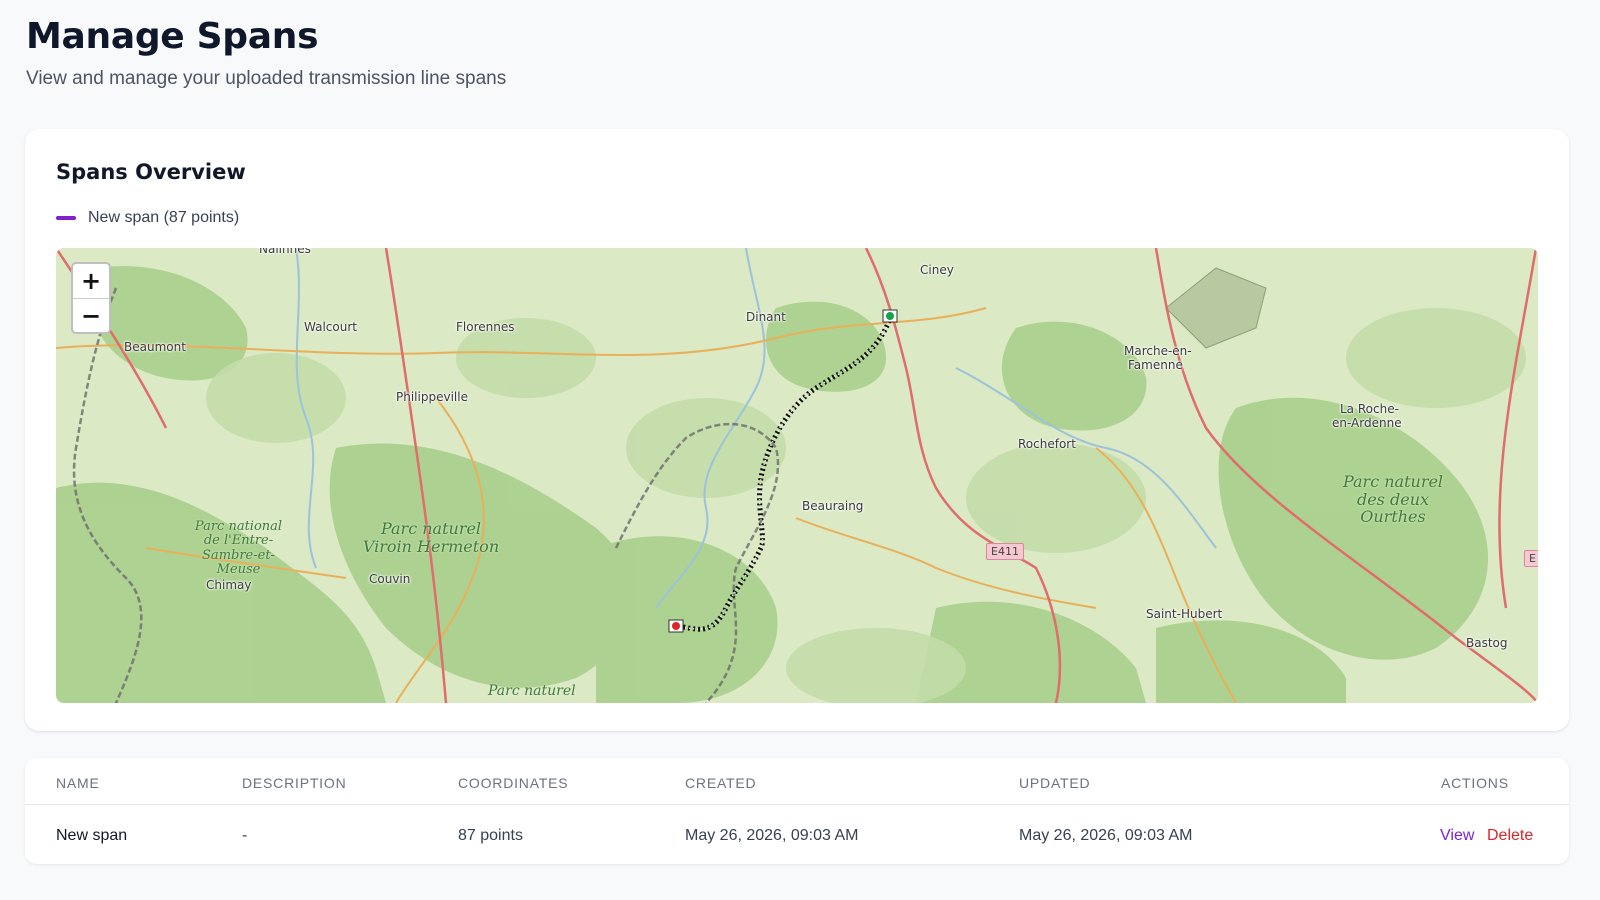  Describe the element at coordinates (721, 783) in the screenshot. I see `column-header-created: CREATED` at that location.